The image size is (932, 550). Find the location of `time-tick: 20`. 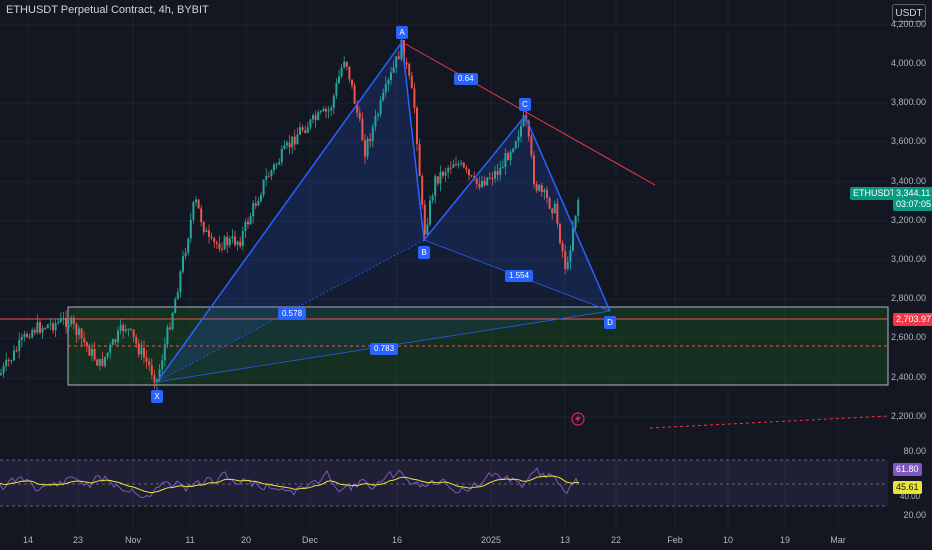

time-tick: 20 is located at coordinates (246, 540).